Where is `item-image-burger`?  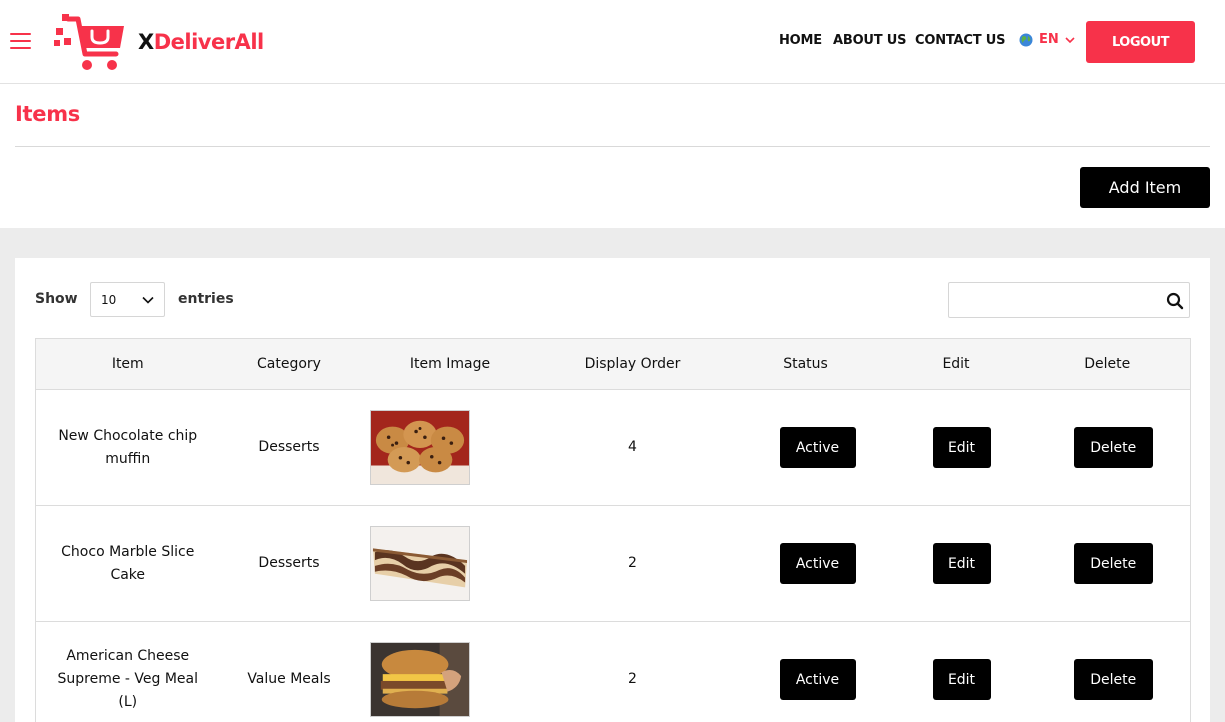
item-image-burger is located at coordinates (419, 679).